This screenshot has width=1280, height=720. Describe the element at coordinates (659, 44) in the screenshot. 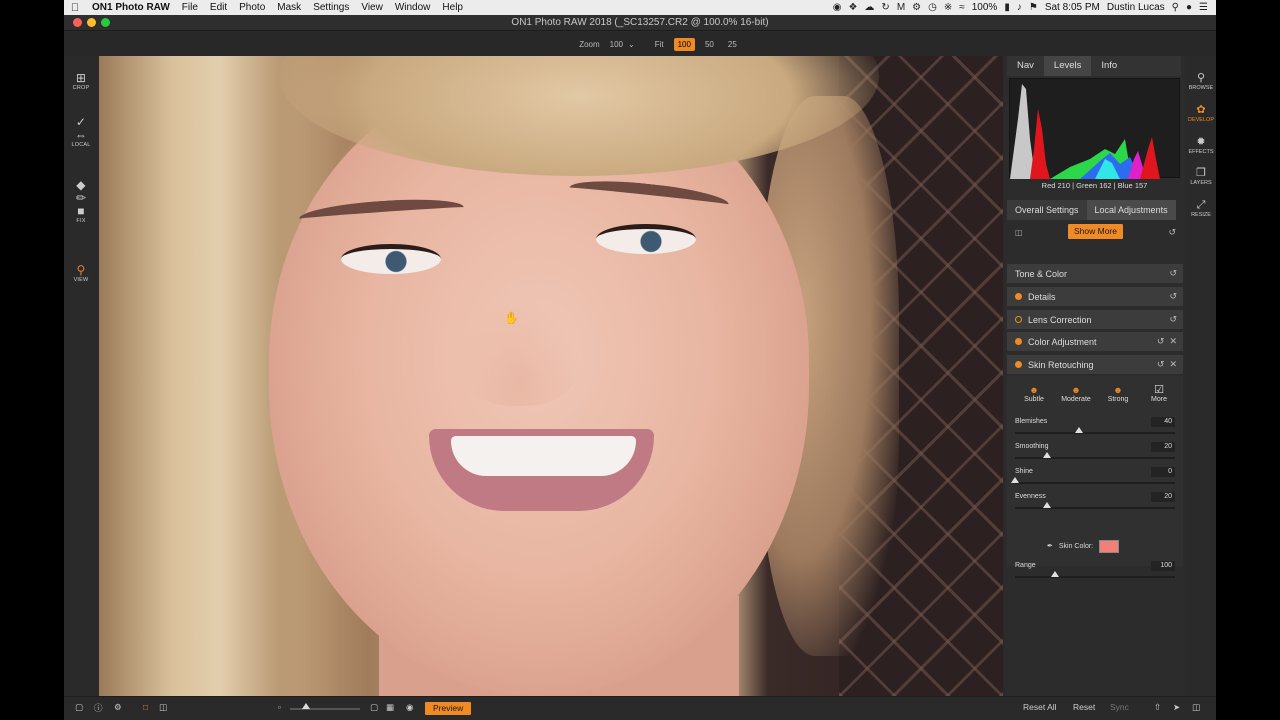

I see `zoom-fit-button: Fit` at that location.